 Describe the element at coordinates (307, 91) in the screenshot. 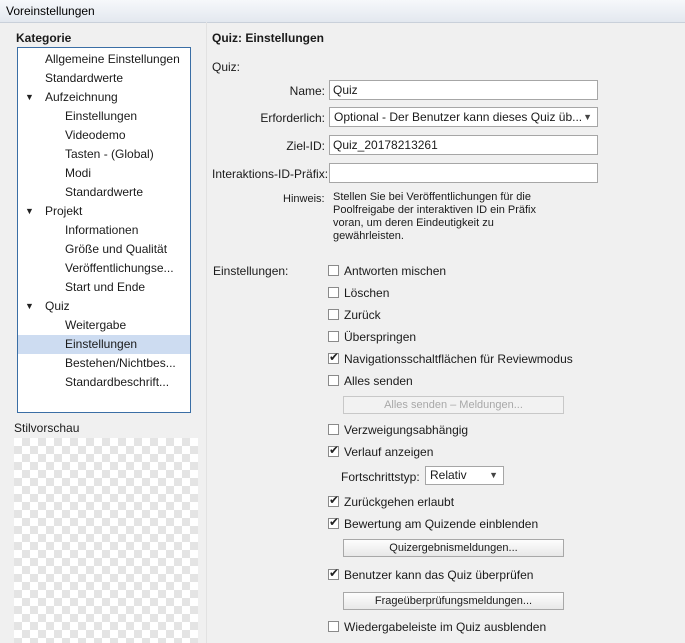

I see `name-label: Name:` at that location.